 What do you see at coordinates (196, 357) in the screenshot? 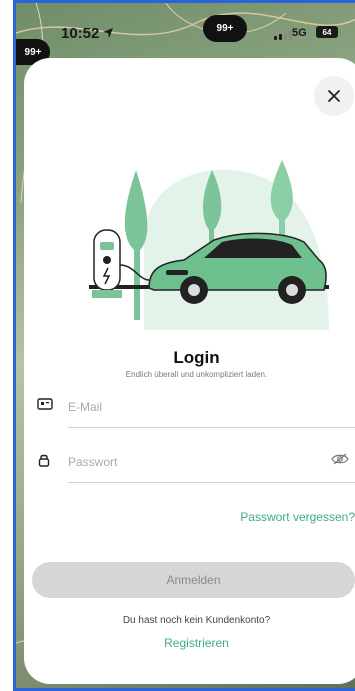
I see `page-title: Login` at bounding box center [196, 357].